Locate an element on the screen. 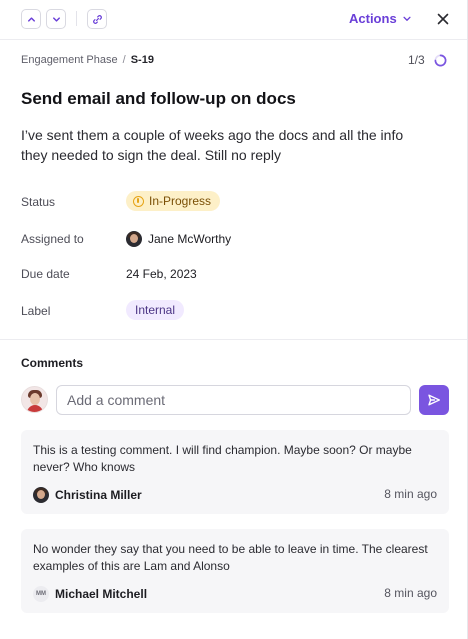 Image resolution: width=468 pixels, height=639 pixels. comment-author-name: Christina Miller is located at coordinates (98, 495).